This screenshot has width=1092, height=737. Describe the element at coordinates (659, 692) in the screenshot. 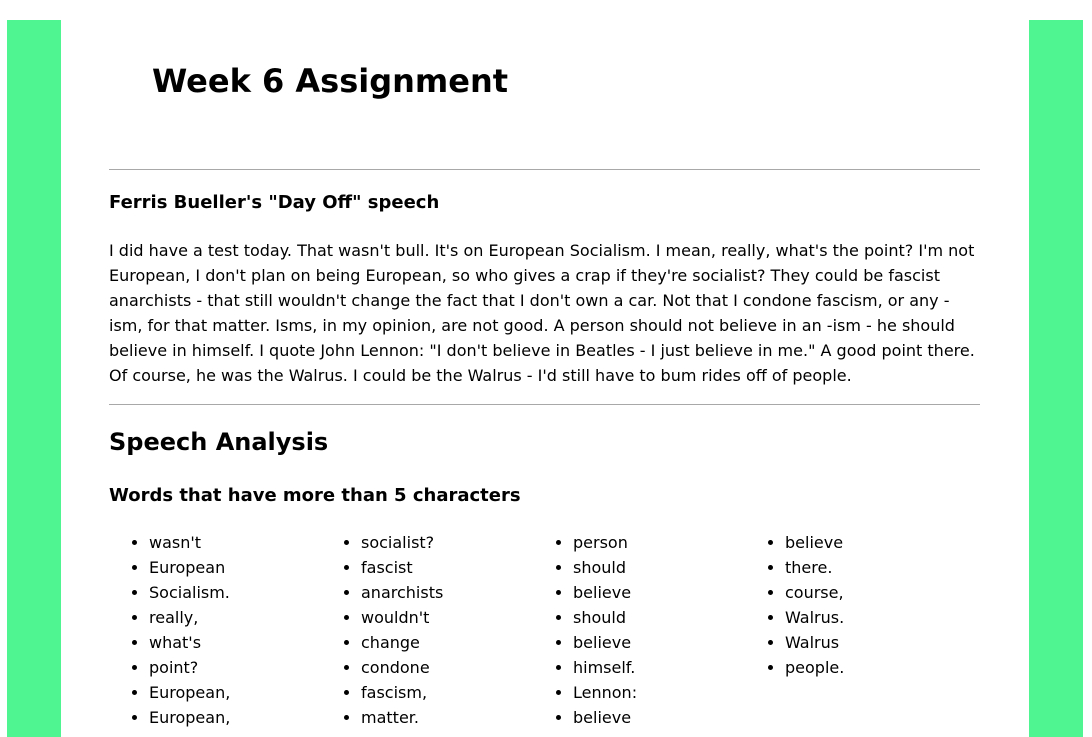

I see `word-item: Lennon:` at that location.